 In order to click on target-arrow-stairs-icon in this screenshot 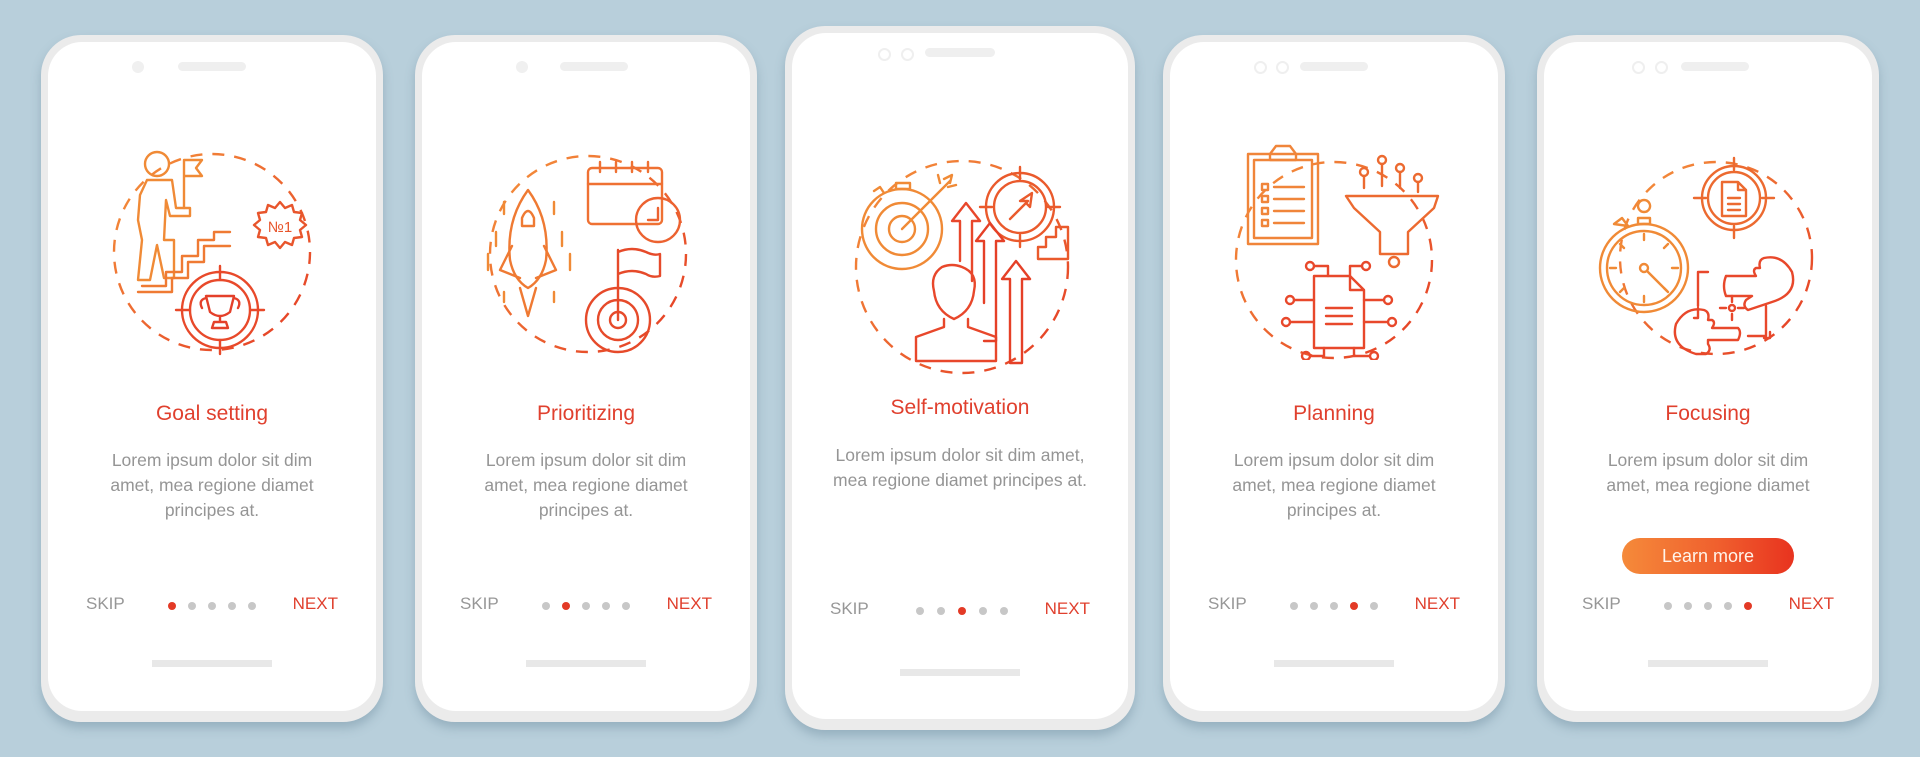, I will do `click(1024, 213)`.